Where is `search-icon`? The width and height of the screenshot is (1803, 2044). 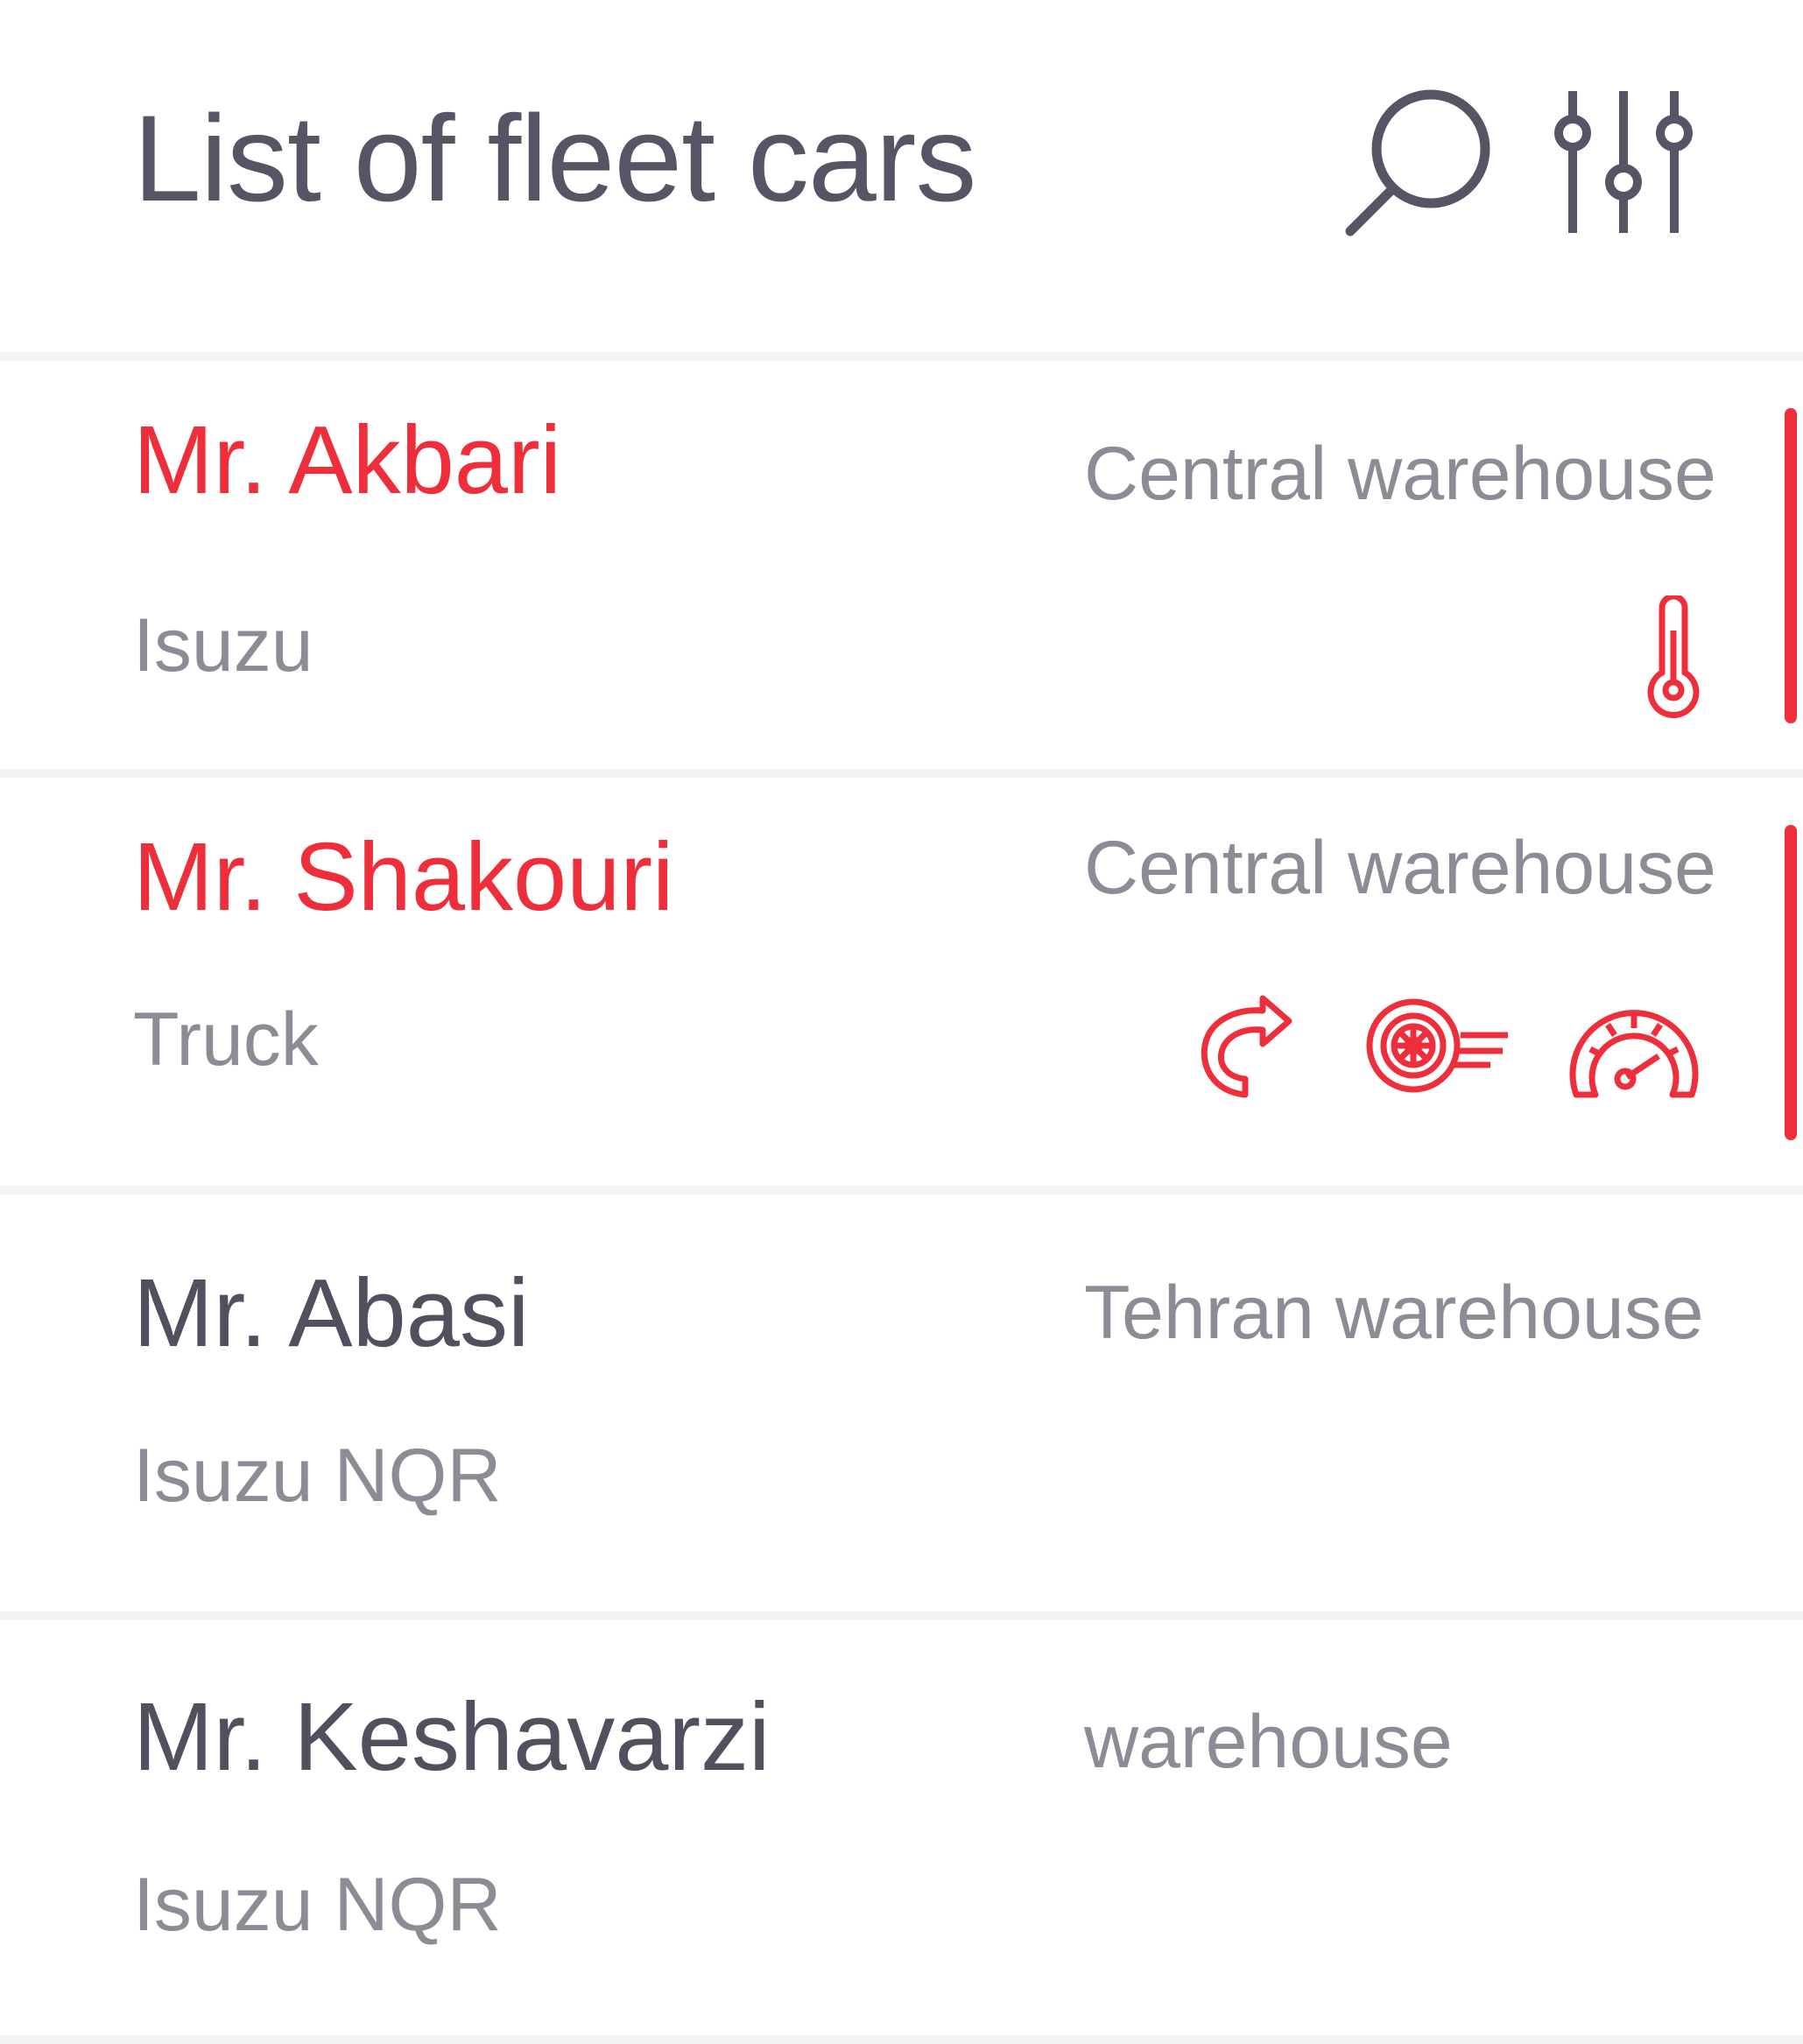 search-icon is located at coordinates (1417, 164).